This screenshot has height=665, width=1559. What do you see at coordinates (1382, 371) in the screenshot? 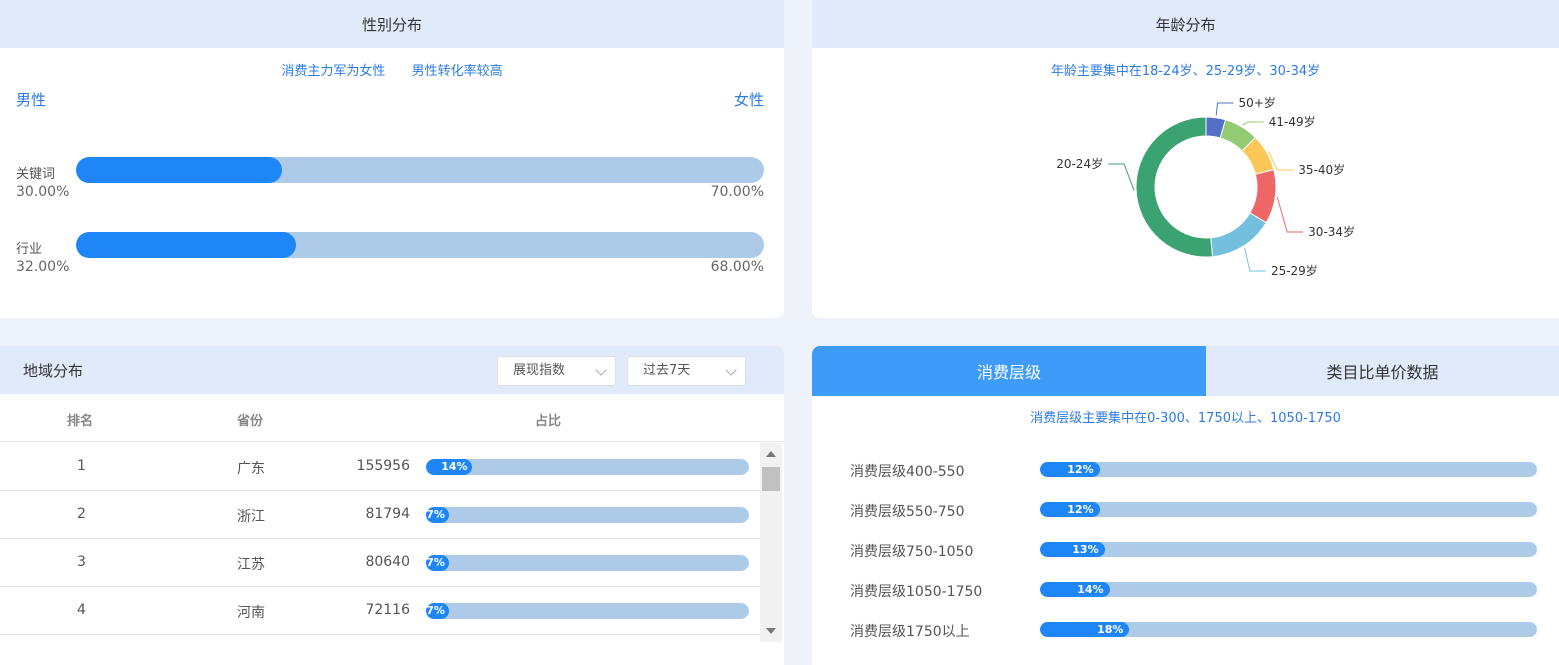
I see `tab-category-unit-price: 类目比单价数据` at bounding box center [1382, 371].